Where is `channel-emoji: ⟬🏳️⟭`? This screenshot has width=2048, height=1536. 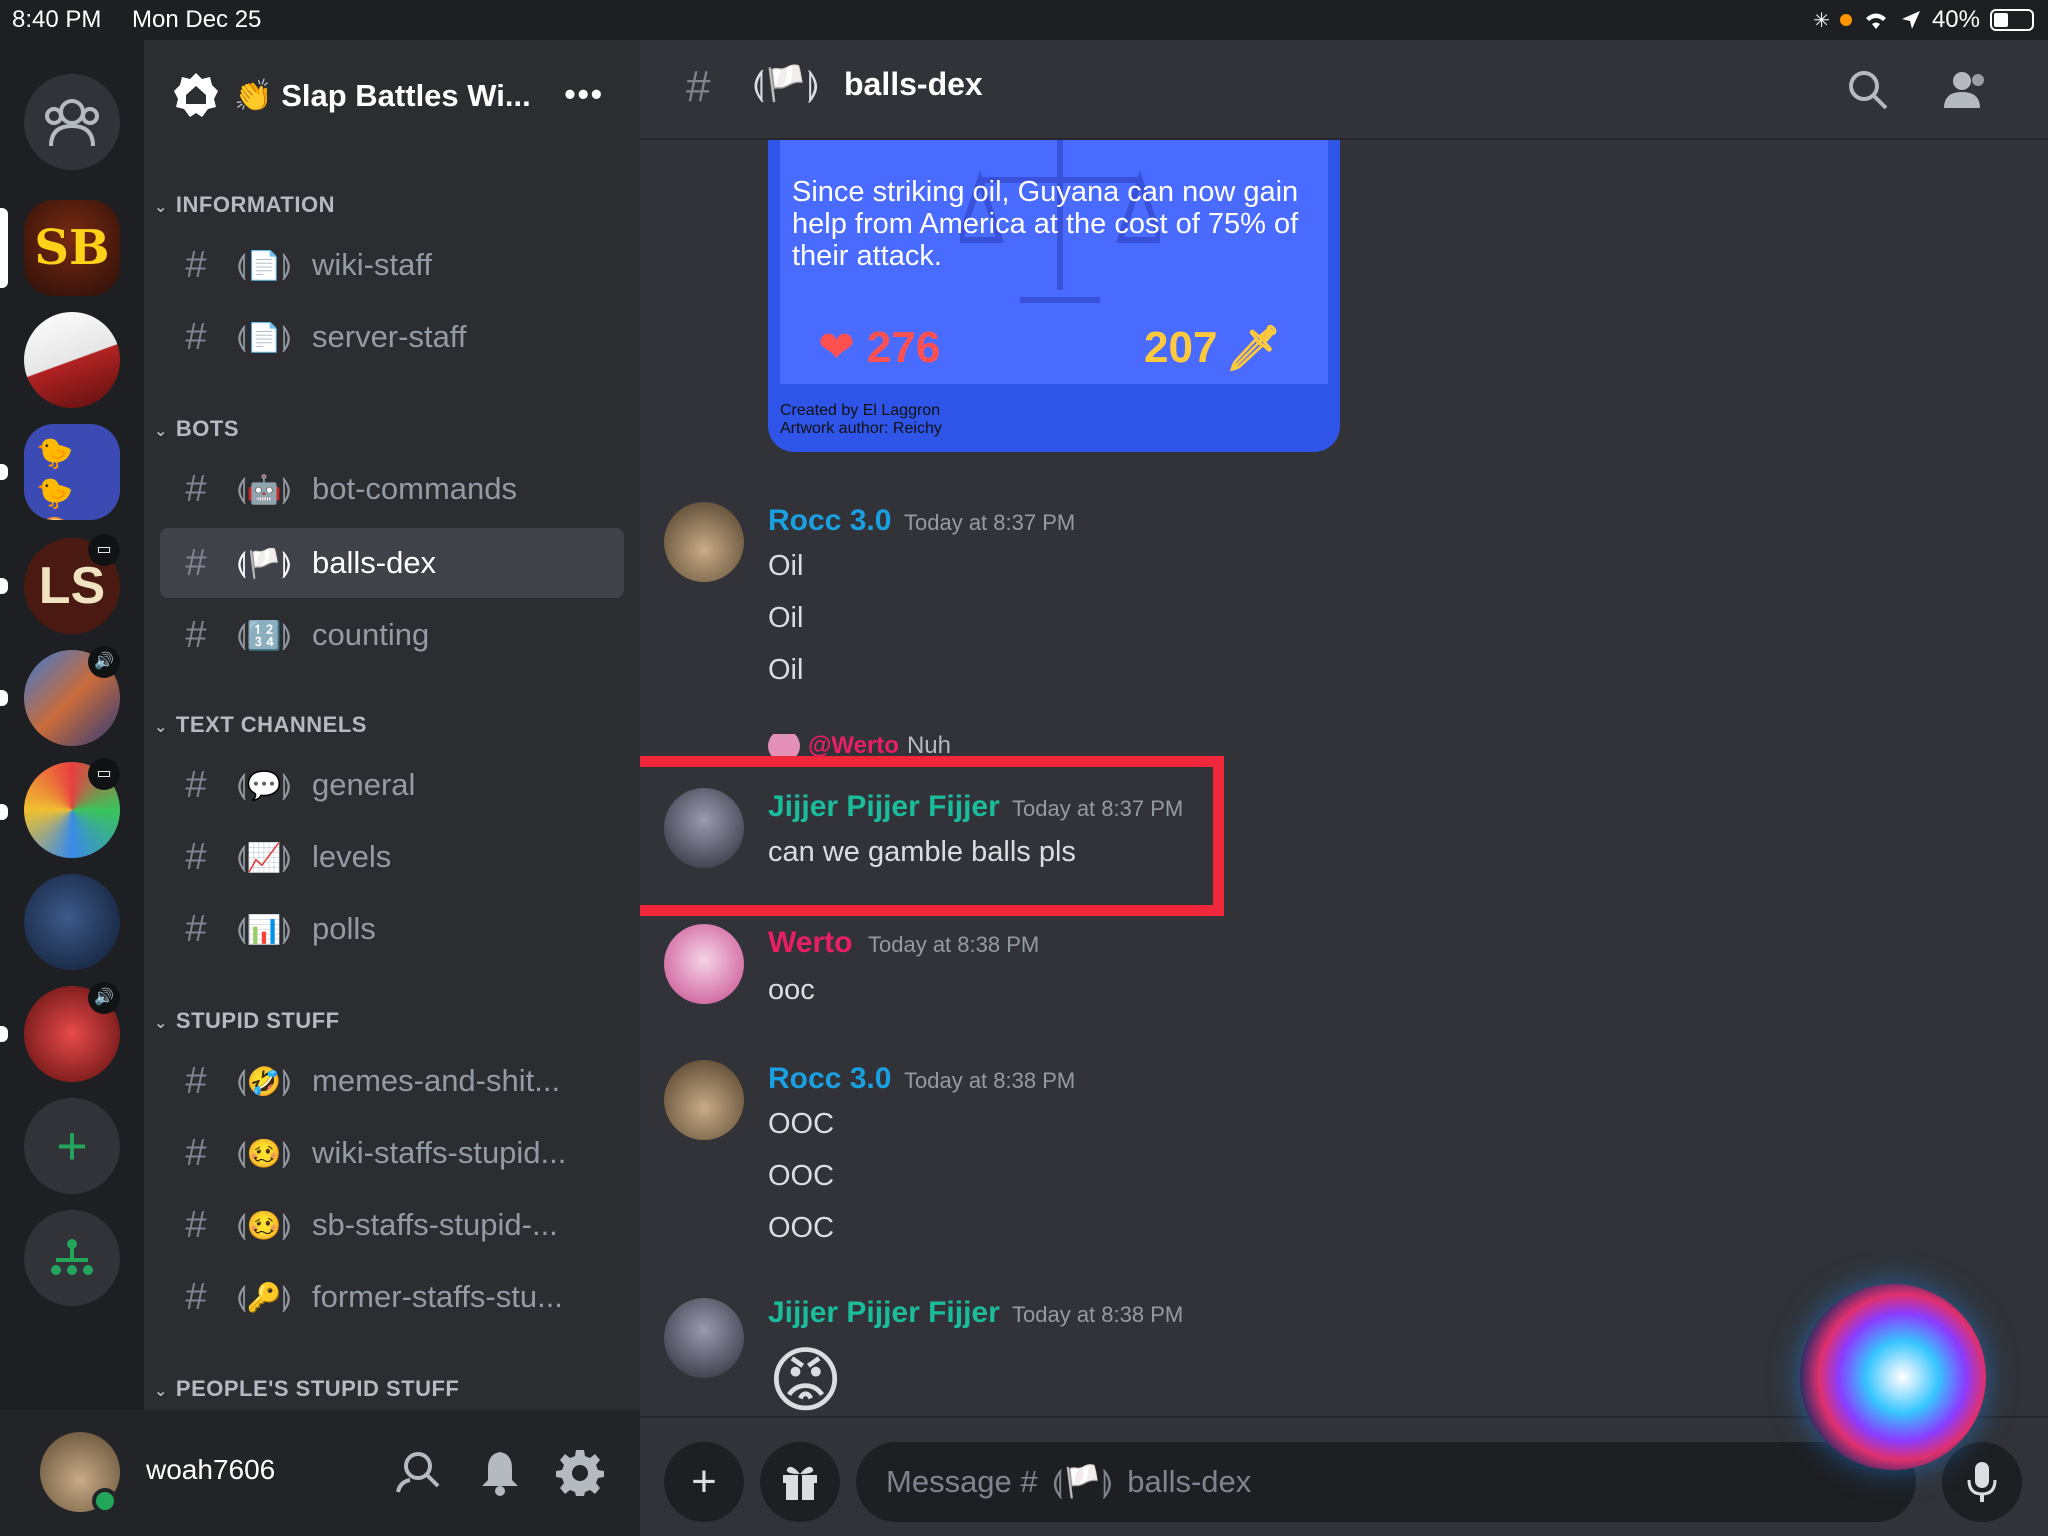
channel-emoji: ⟬🏳️⟭ is located at coordinates (786, 84).